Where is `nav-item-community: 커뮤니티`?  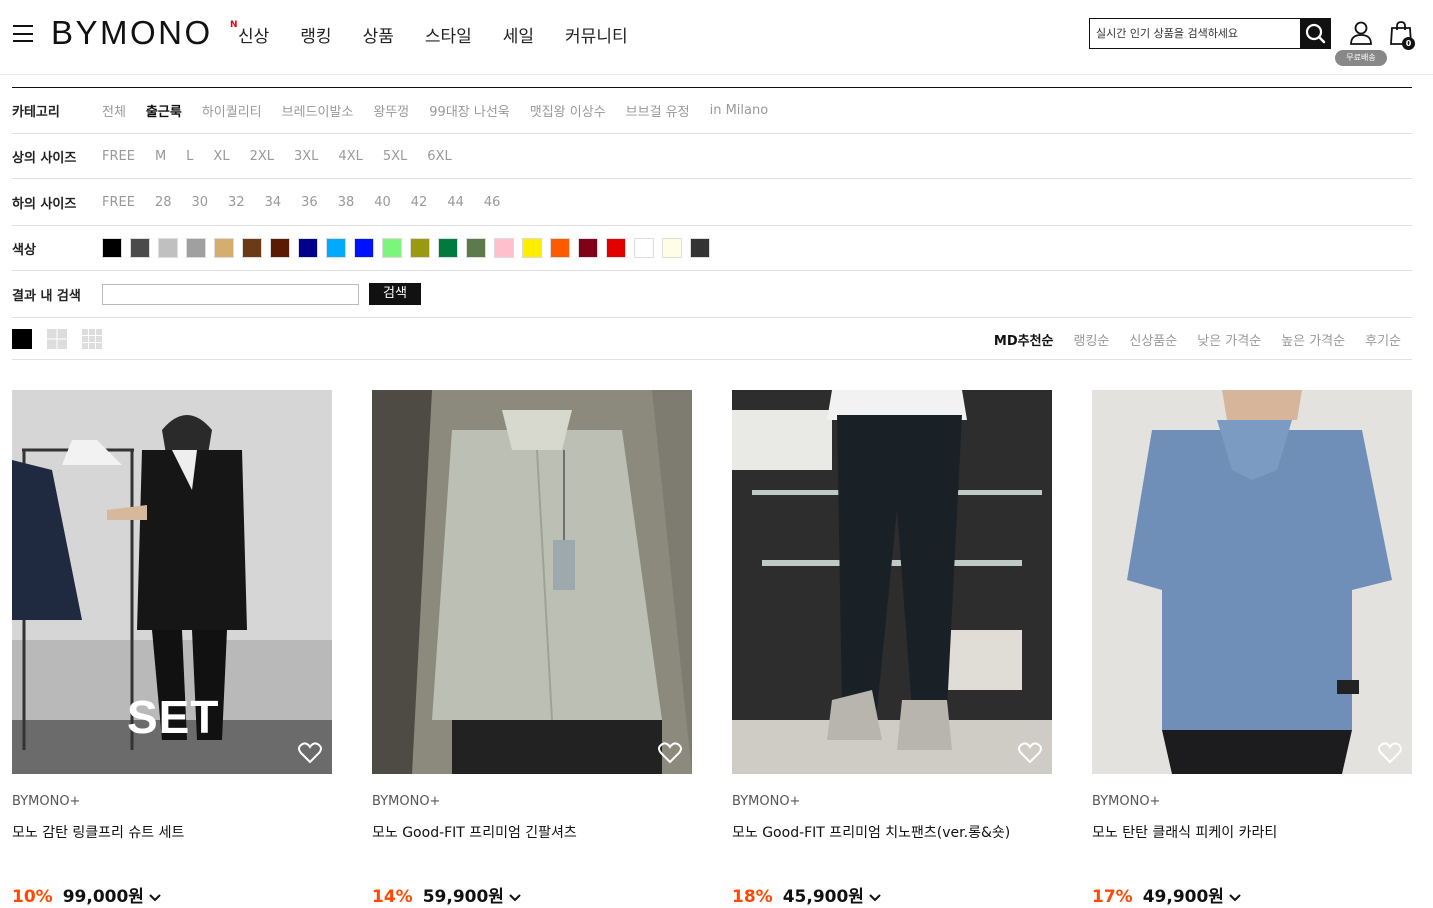
nav-item-community: 커뮤니티 is located at coordinates (596, 34).